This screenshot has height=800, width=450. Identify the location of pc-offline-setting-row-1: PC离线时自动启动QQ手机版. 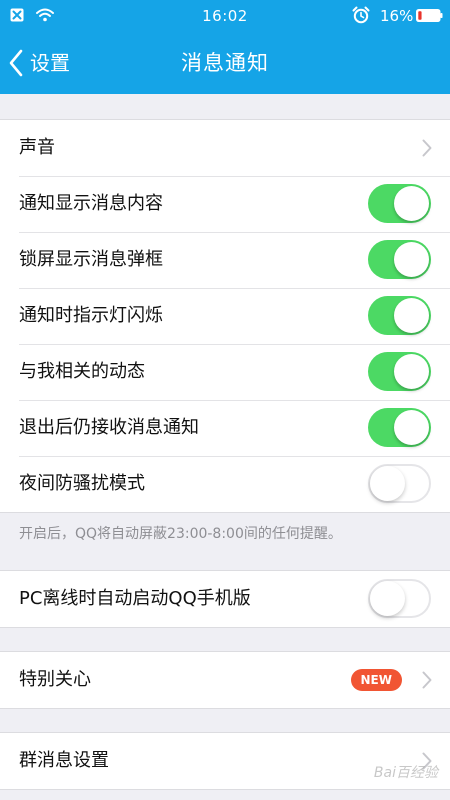
(225, 599).